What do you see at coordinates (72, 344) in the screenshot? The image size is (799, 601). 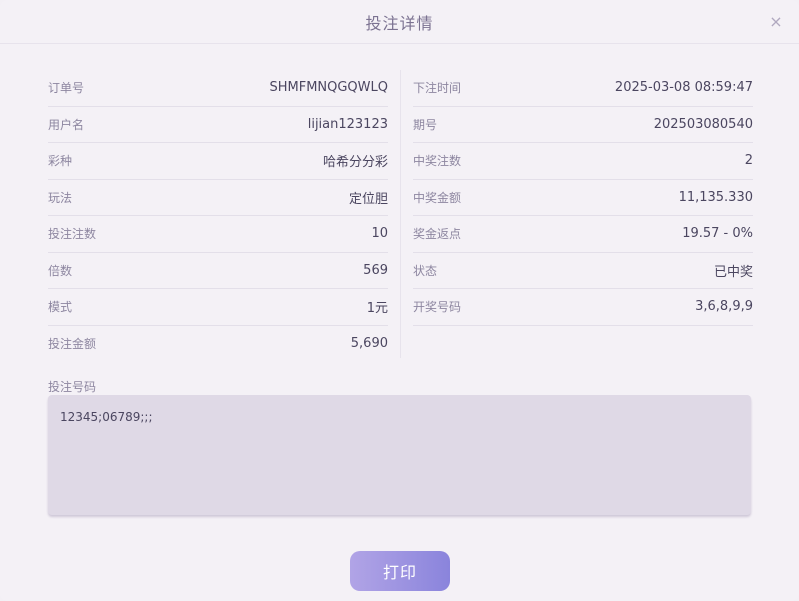 I see `field-label: 投注金额` at bounding box center [72, 344].